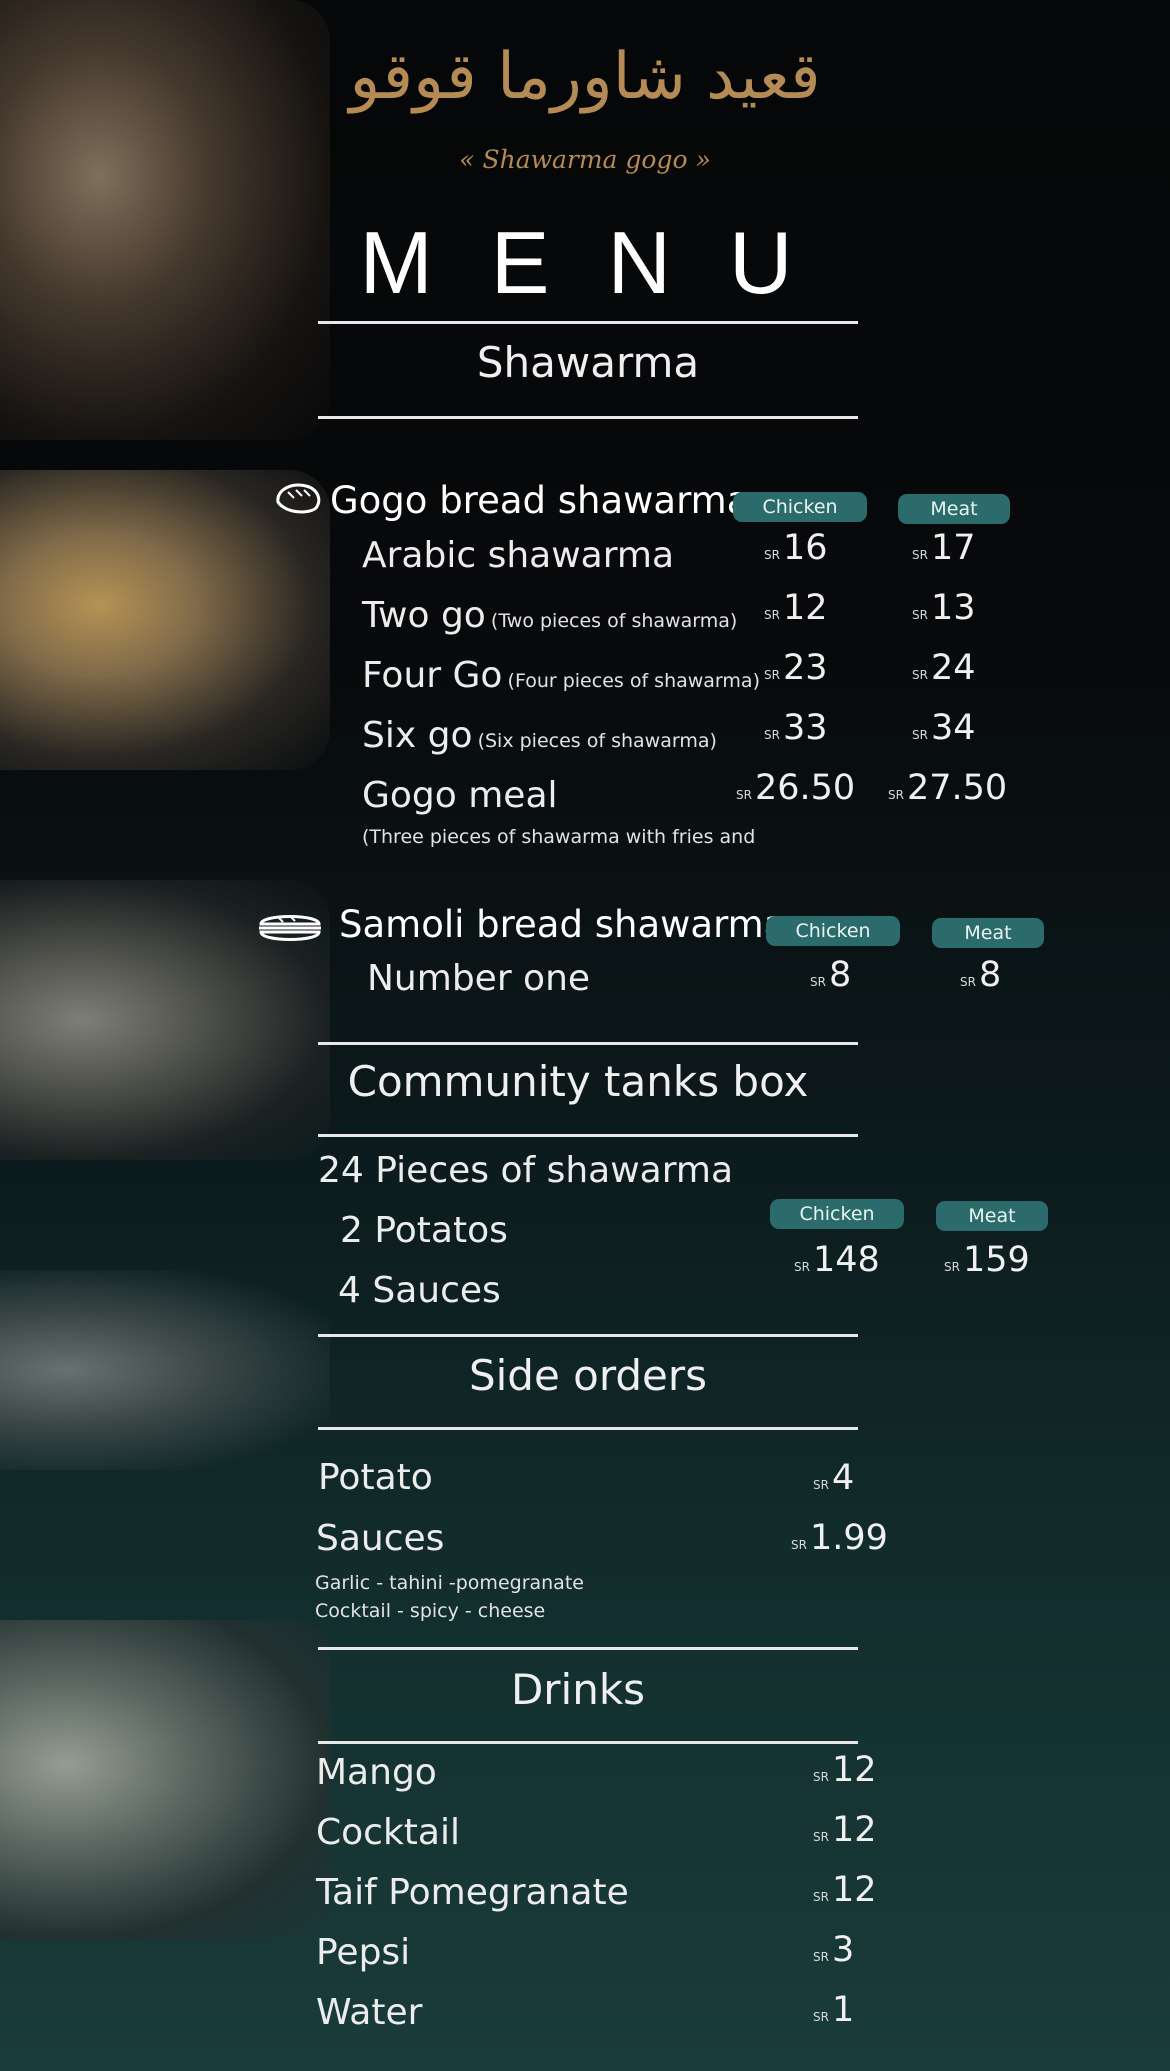  I want to click on sauce-list: Cocktail - spicy - cheese, so click(430, 1611).